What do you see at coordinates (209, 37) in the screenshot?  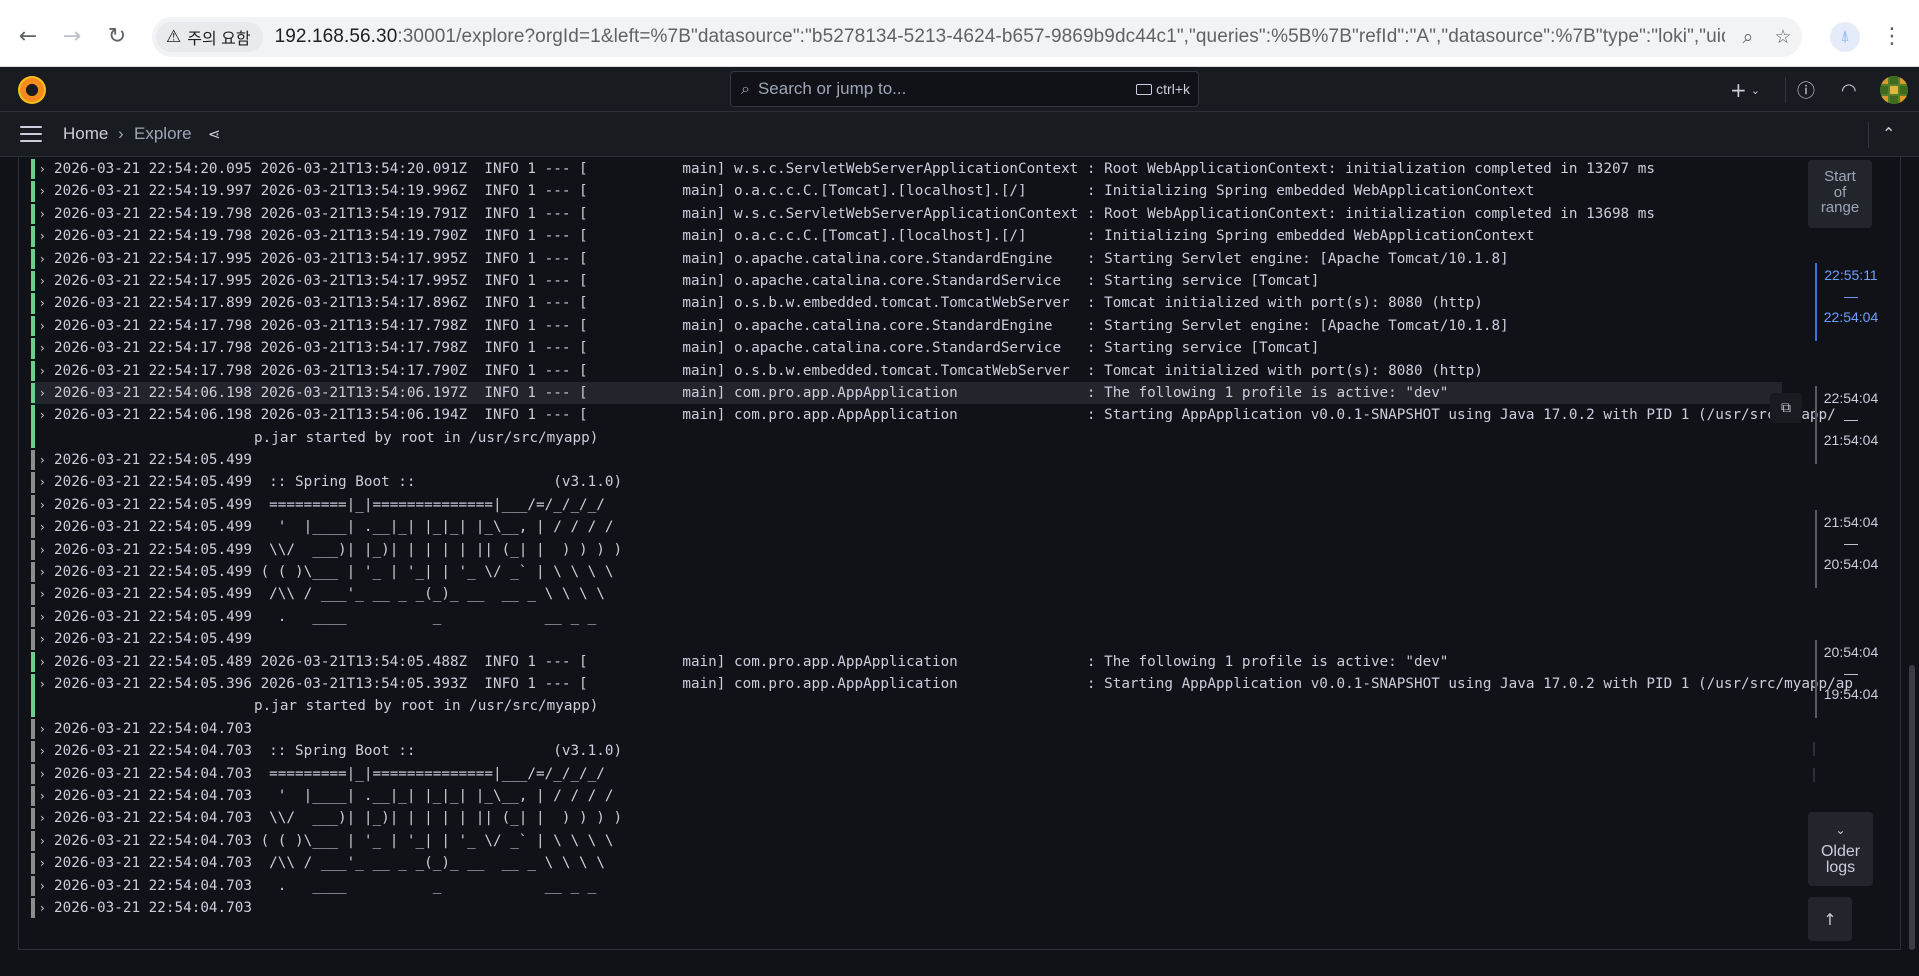 I see `security-indicator: ⚠ 주의 요함` at bounding box center [209, 37].